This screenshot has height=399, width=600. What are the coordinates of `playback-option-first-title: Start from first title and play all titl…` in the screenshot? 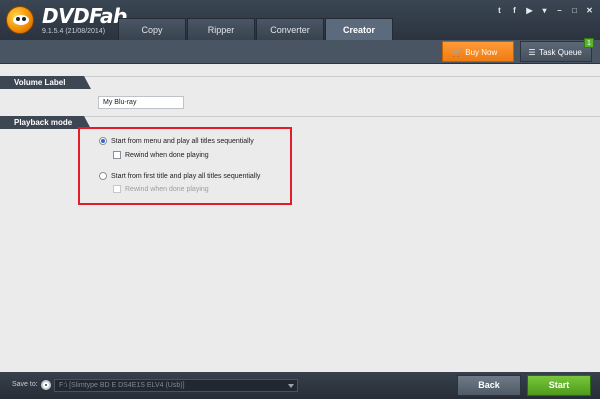 It's located at (179, 176).